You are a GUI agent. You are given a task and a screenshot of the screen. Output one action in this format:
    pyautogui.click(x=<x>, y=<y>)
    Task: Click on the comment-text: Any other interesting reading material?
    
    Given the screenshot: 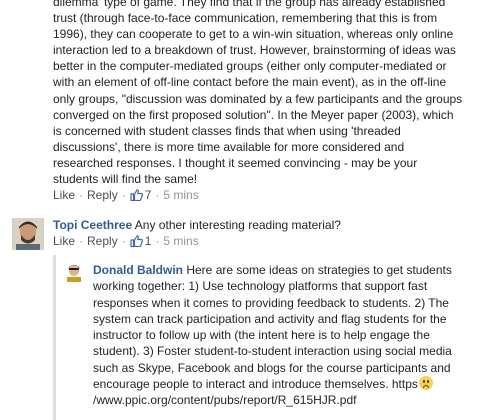 What is the action you would take?
    pyautogui.click(x=237, y=225)
    